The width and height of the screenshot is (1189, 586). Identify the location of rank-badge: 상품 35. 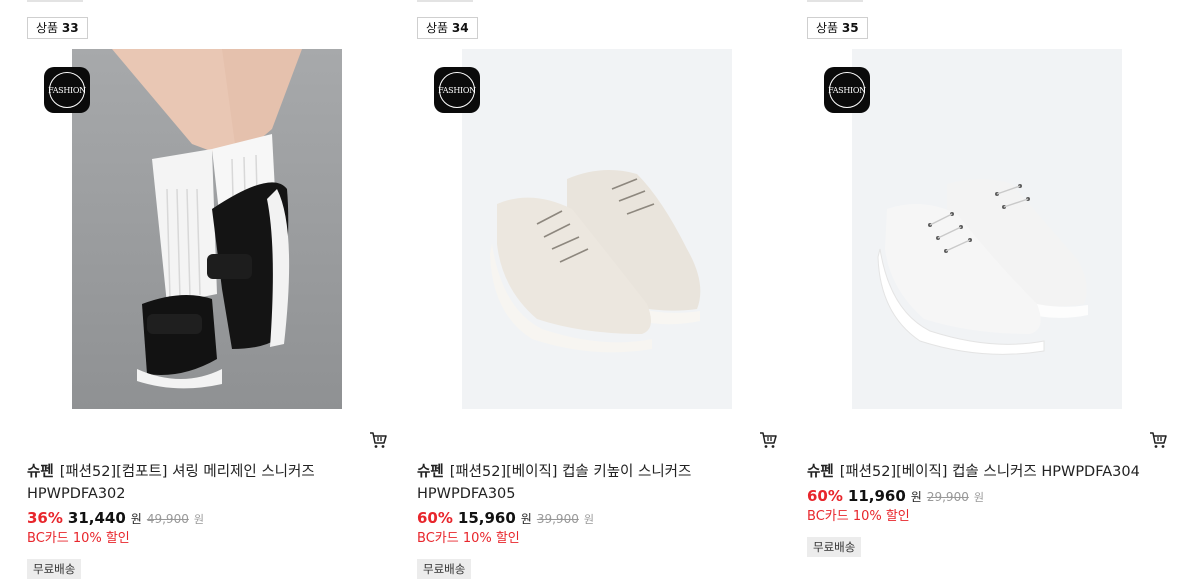
(837, 28).